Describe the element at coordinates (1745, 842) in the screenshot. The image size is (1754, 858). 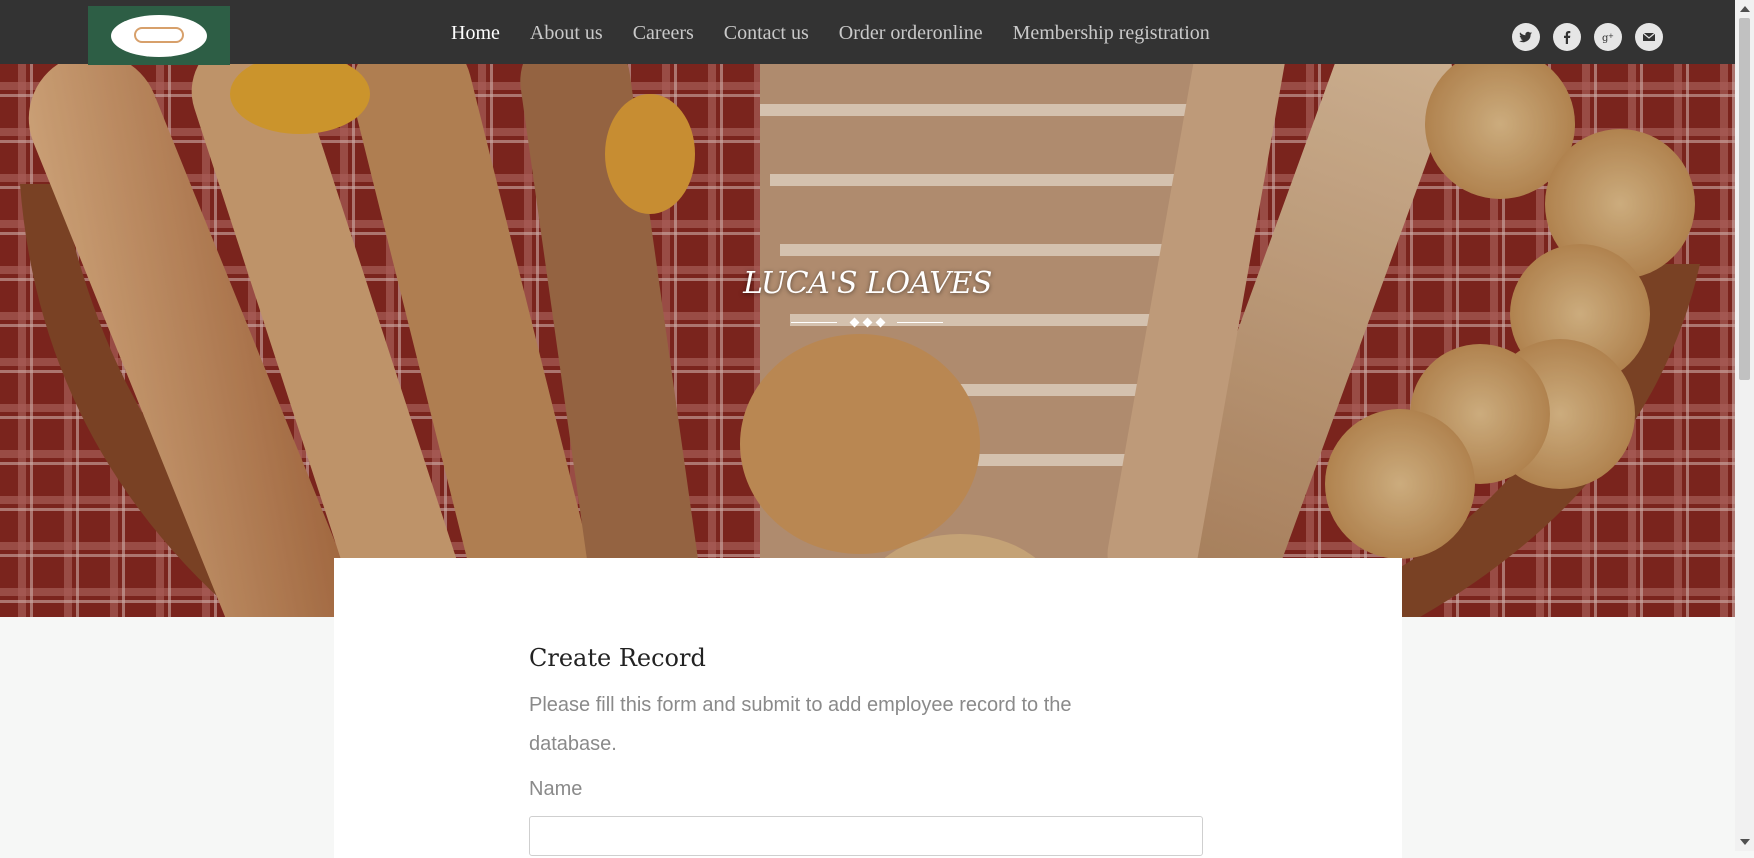
I see `scroll-down-arrow-icon` at that location.